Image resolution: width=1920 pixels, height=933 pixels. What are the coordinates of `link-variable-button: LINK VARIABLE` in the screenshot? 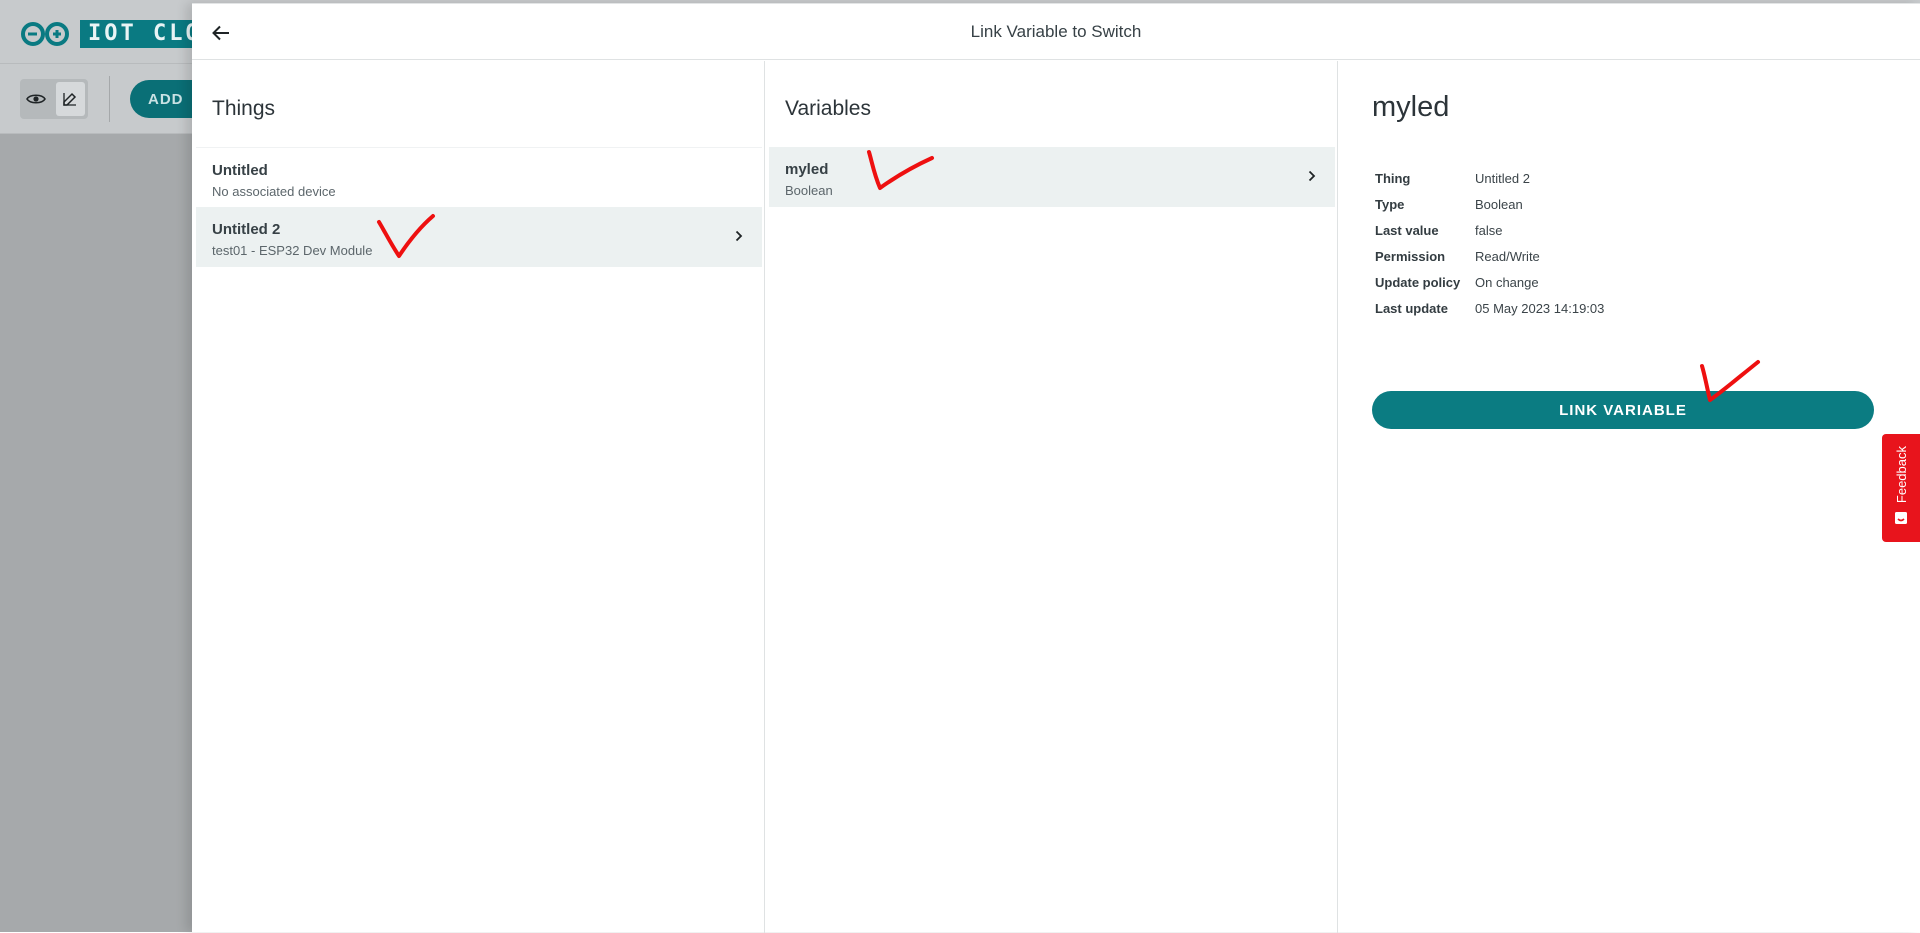 It's located at (1623, 410).